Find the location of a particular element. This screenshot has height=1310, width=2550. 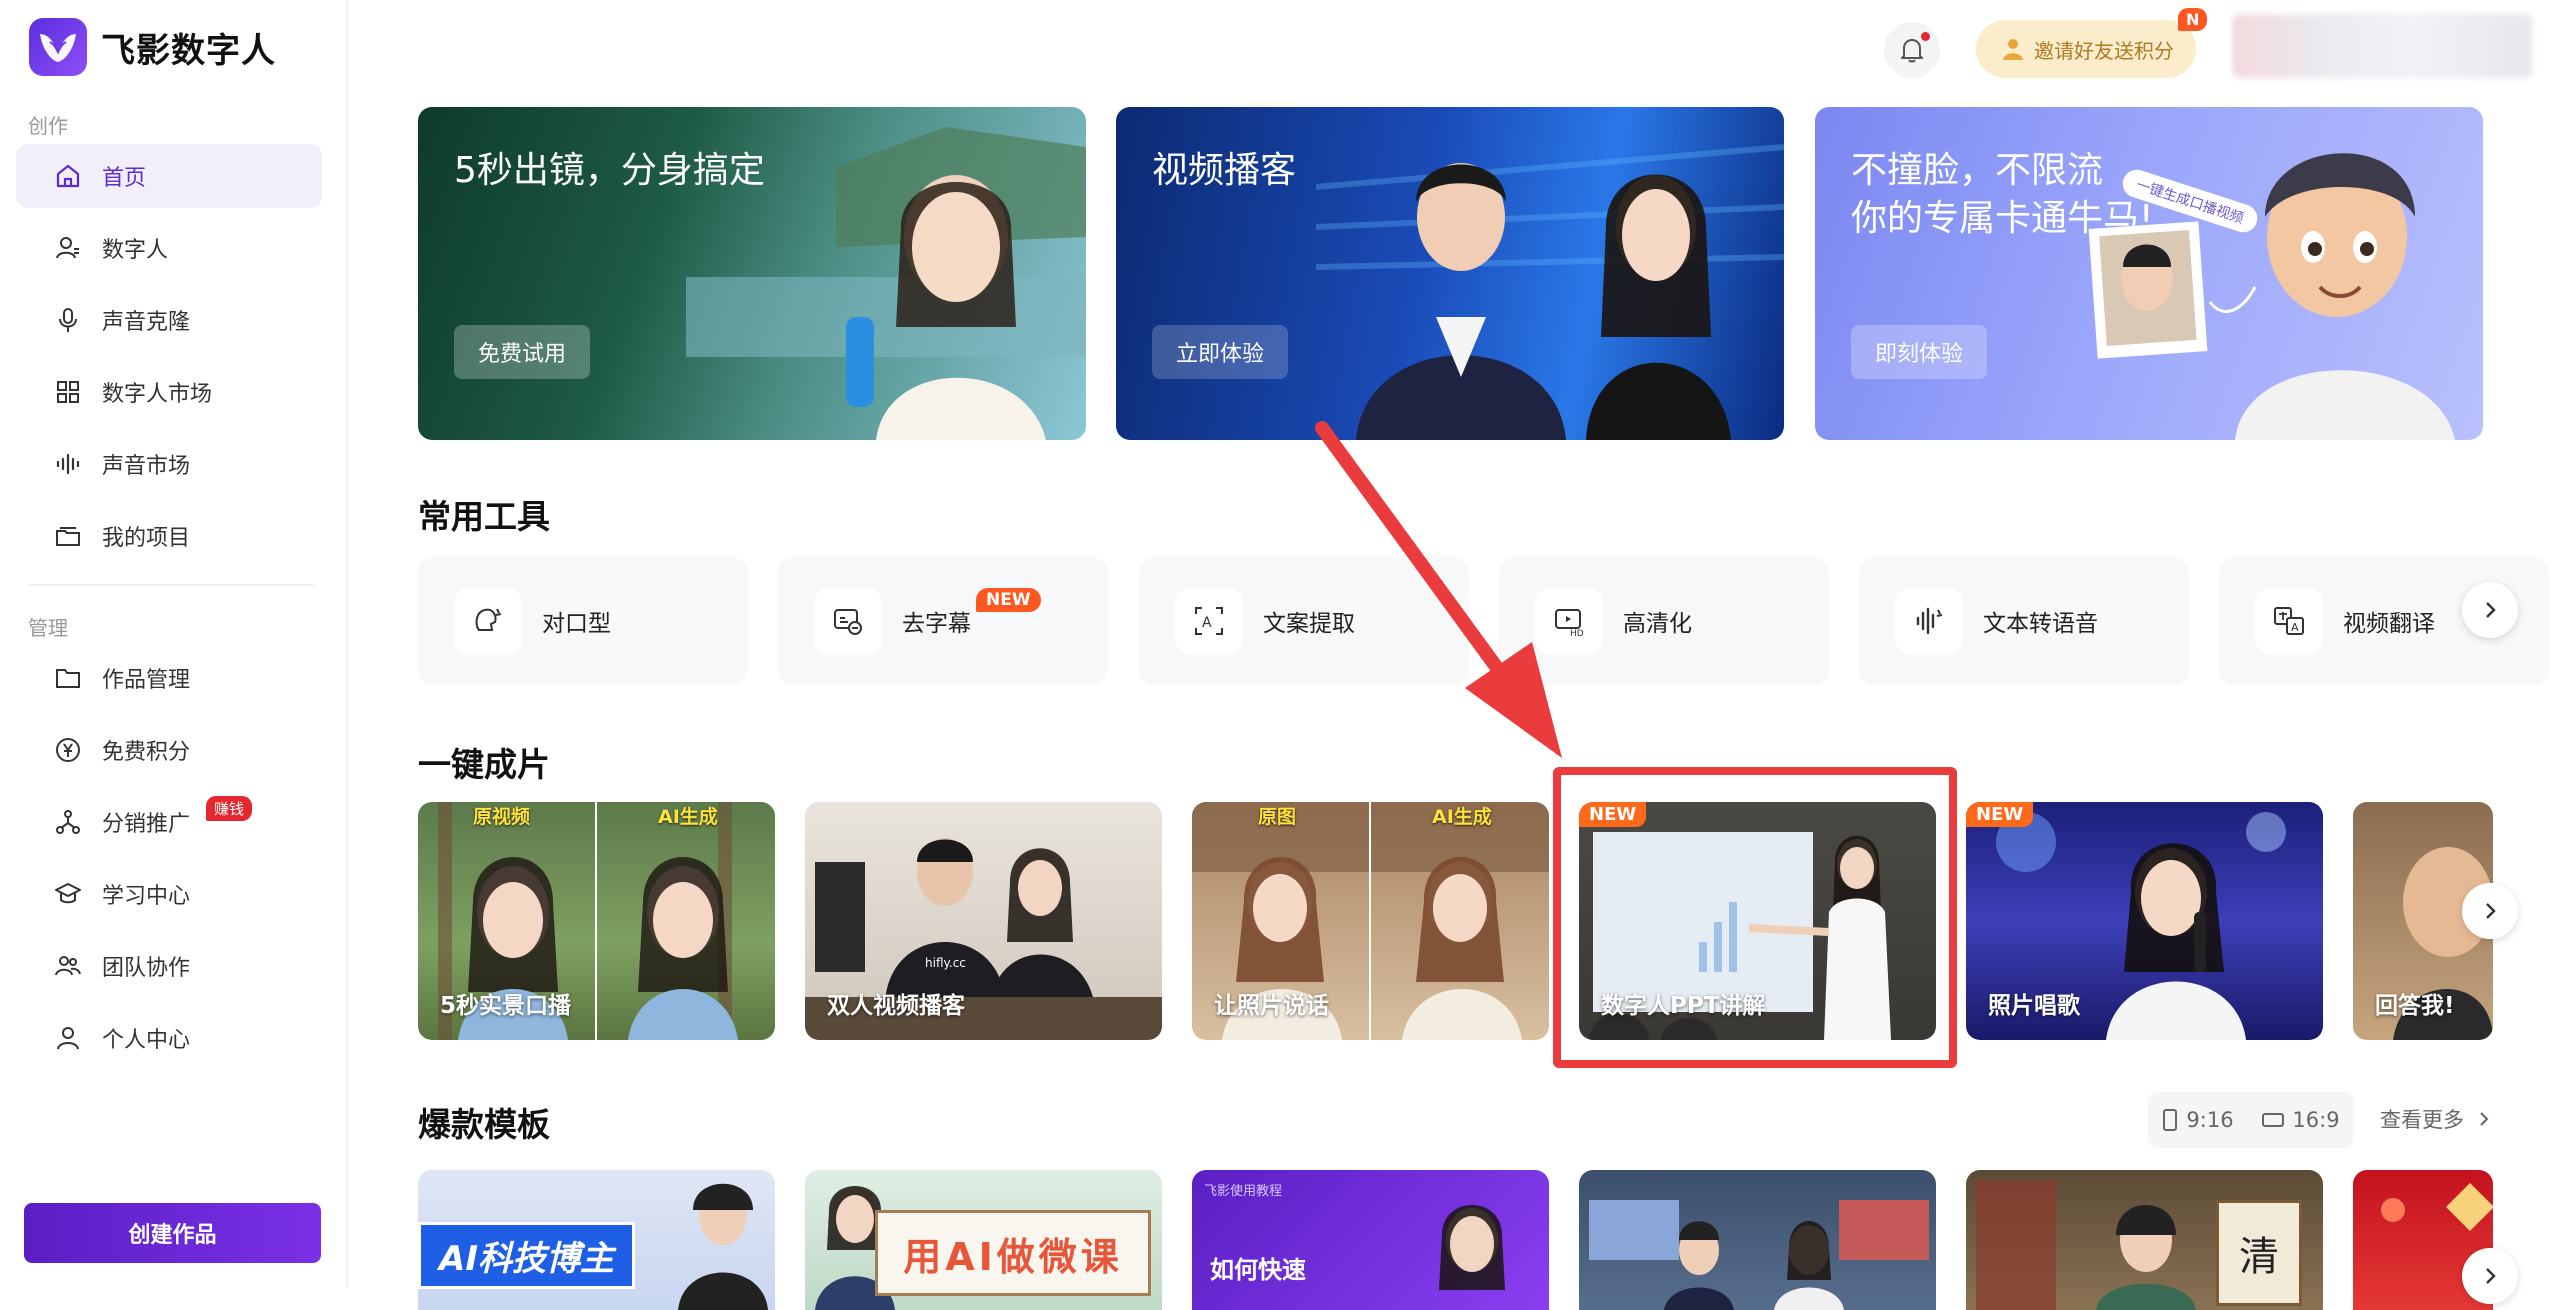

sidebar-item-distribution: 分销推广 赚钱 is located at coordinates (169, 822).